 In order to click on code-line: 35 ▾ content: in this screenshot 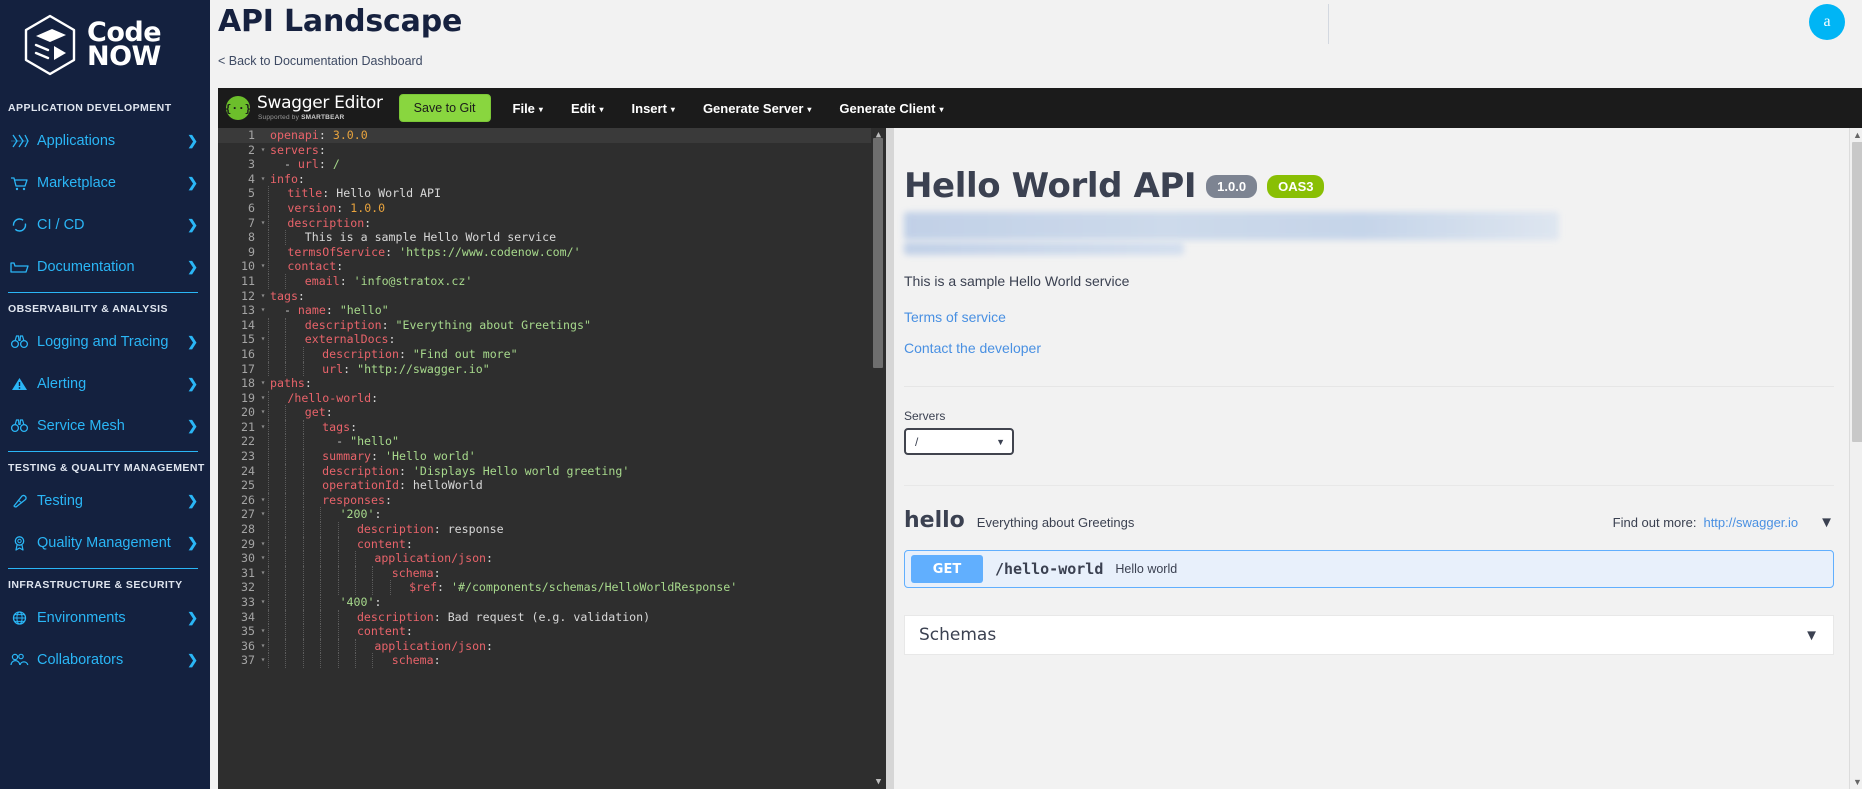, I will do `click(552, 631)`.